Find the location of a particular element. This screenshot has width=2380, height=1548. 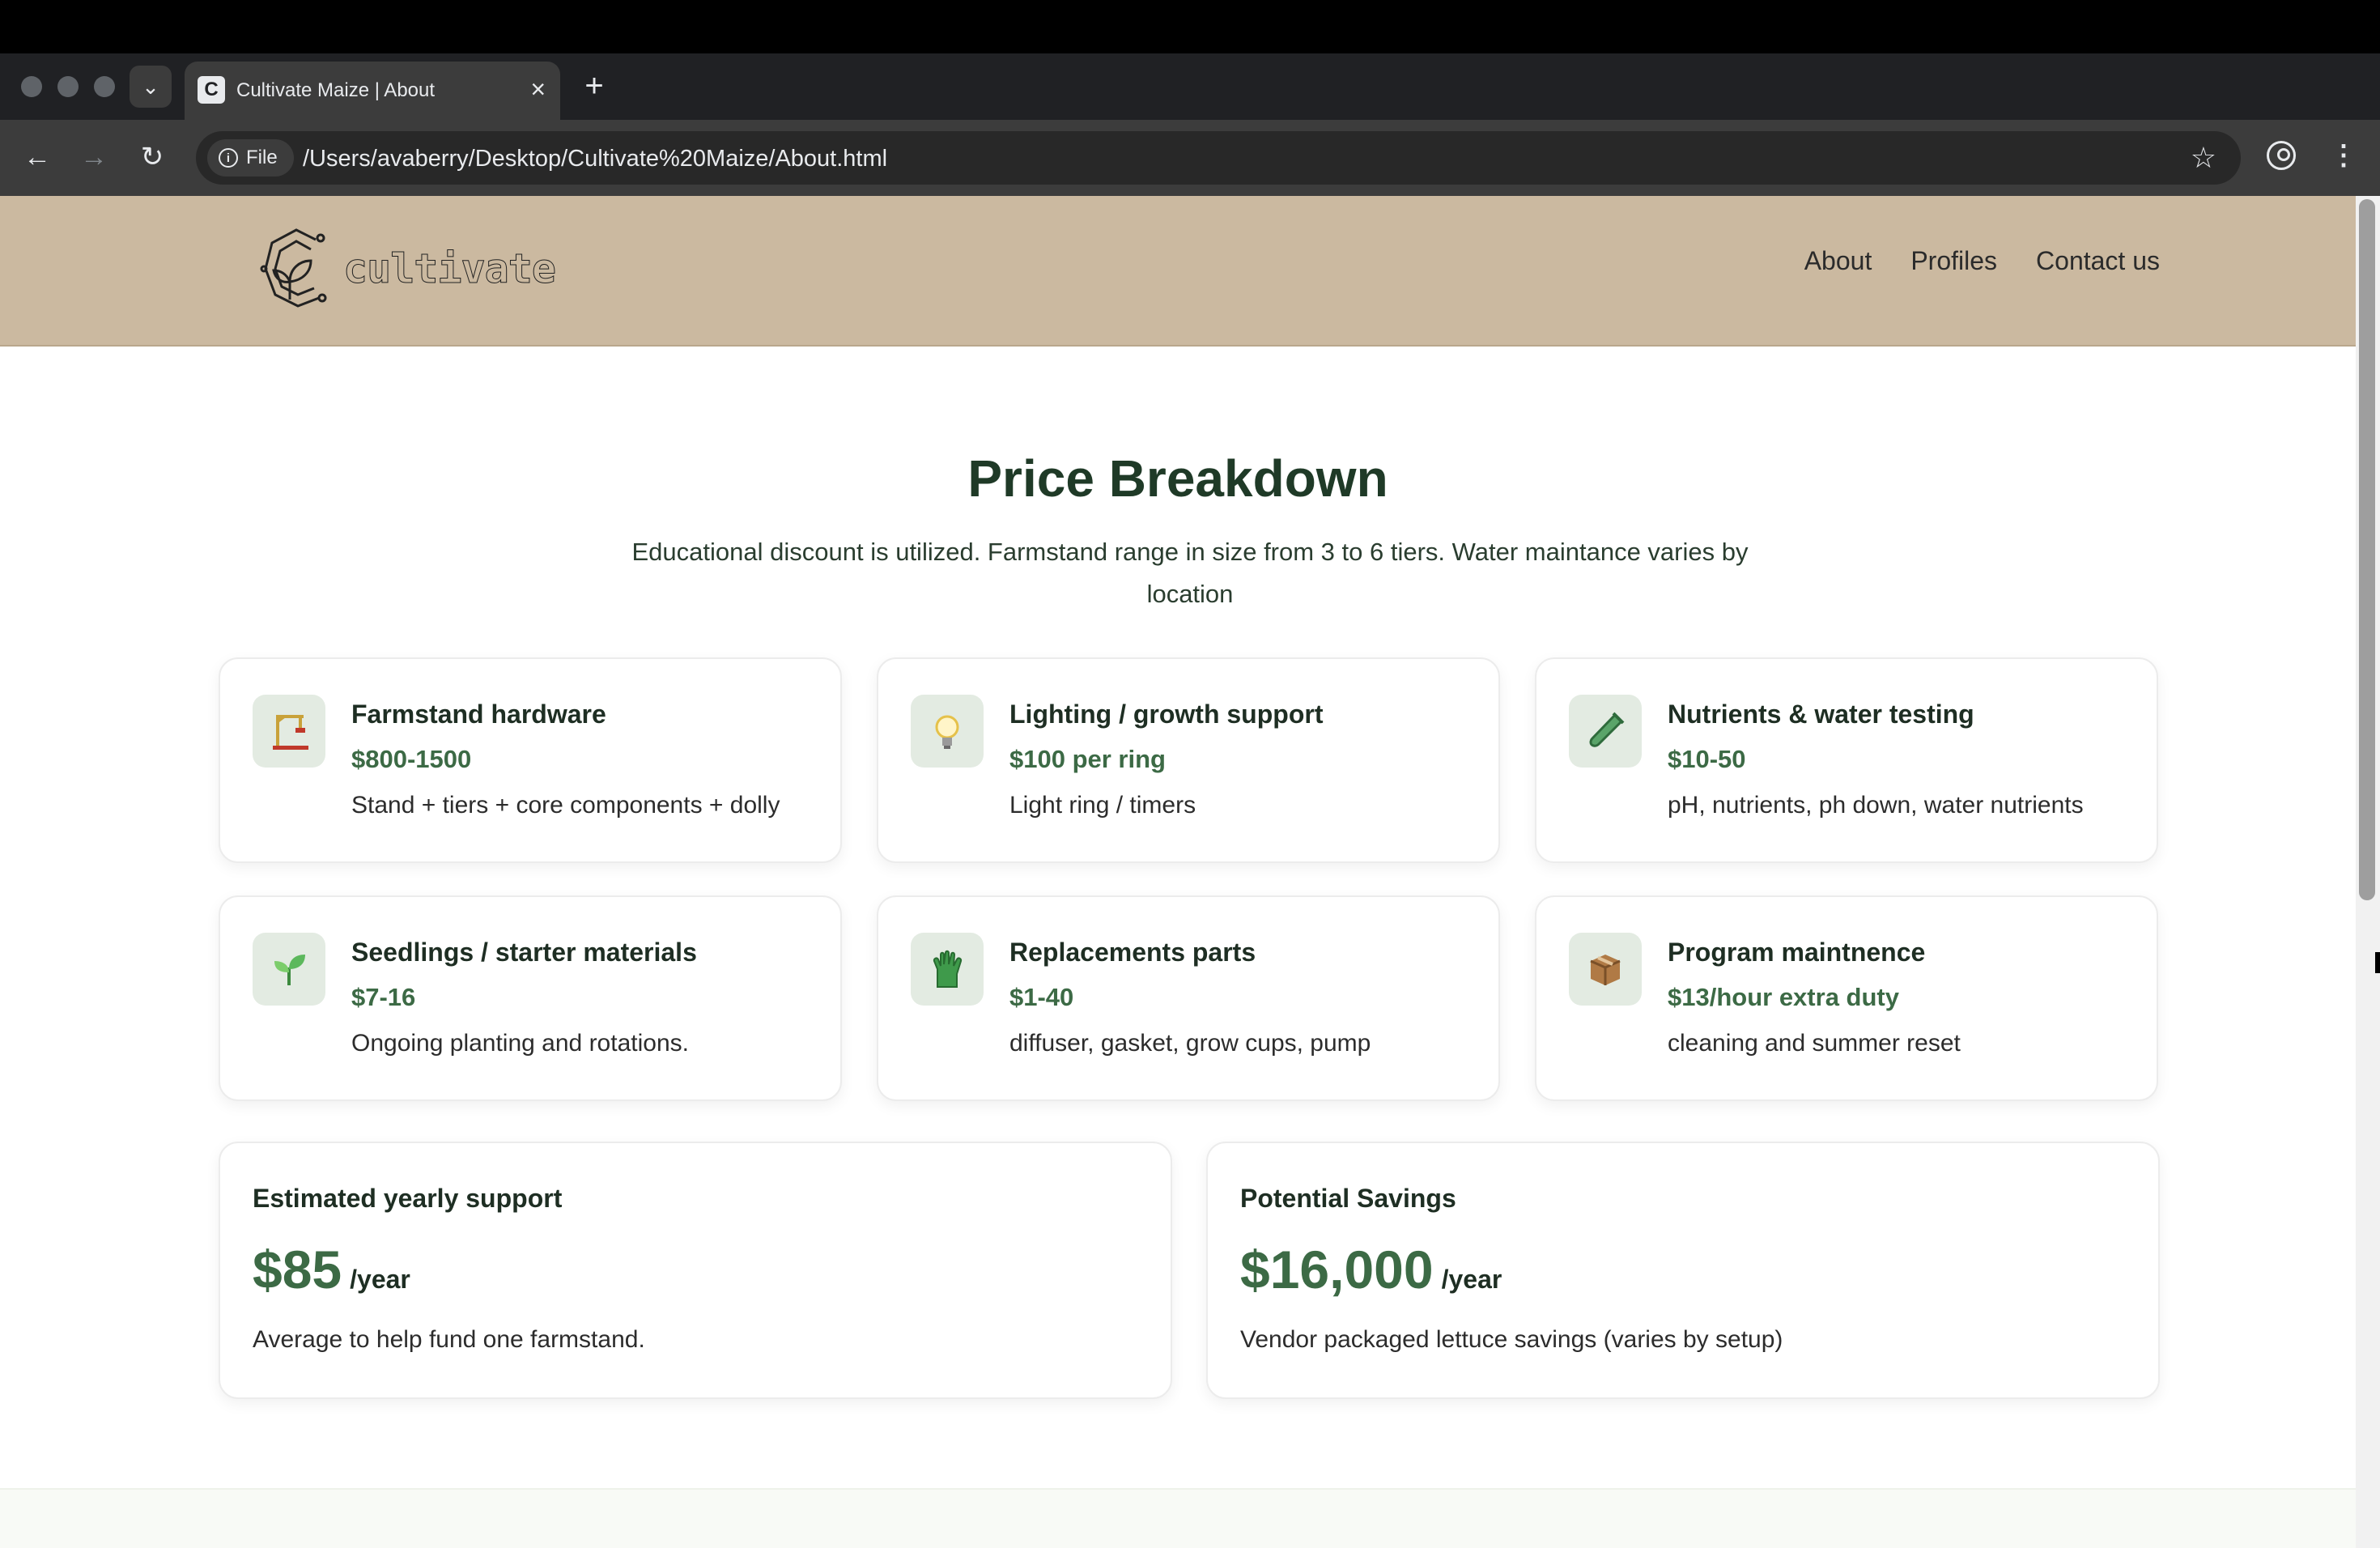

cost-desc: diffuser, gasket, grow cups, pump is located at coordinates (1190, 1043).